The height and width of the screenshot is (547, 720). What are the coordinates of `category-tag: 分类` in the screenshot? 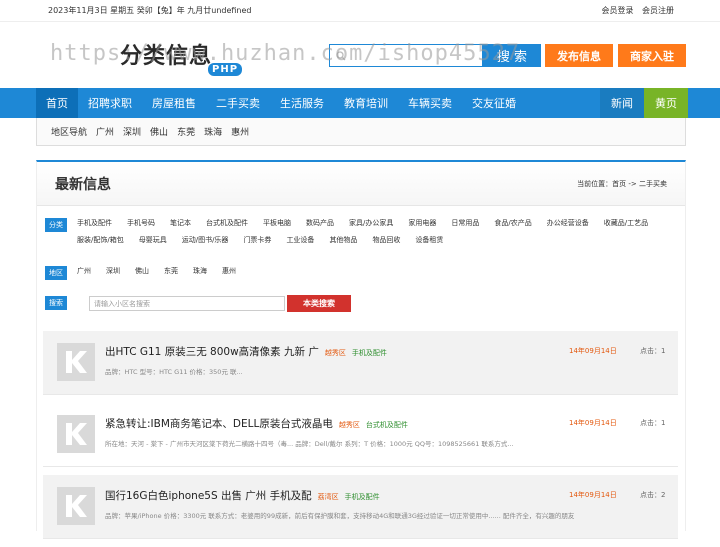 It's located at (56, 225).